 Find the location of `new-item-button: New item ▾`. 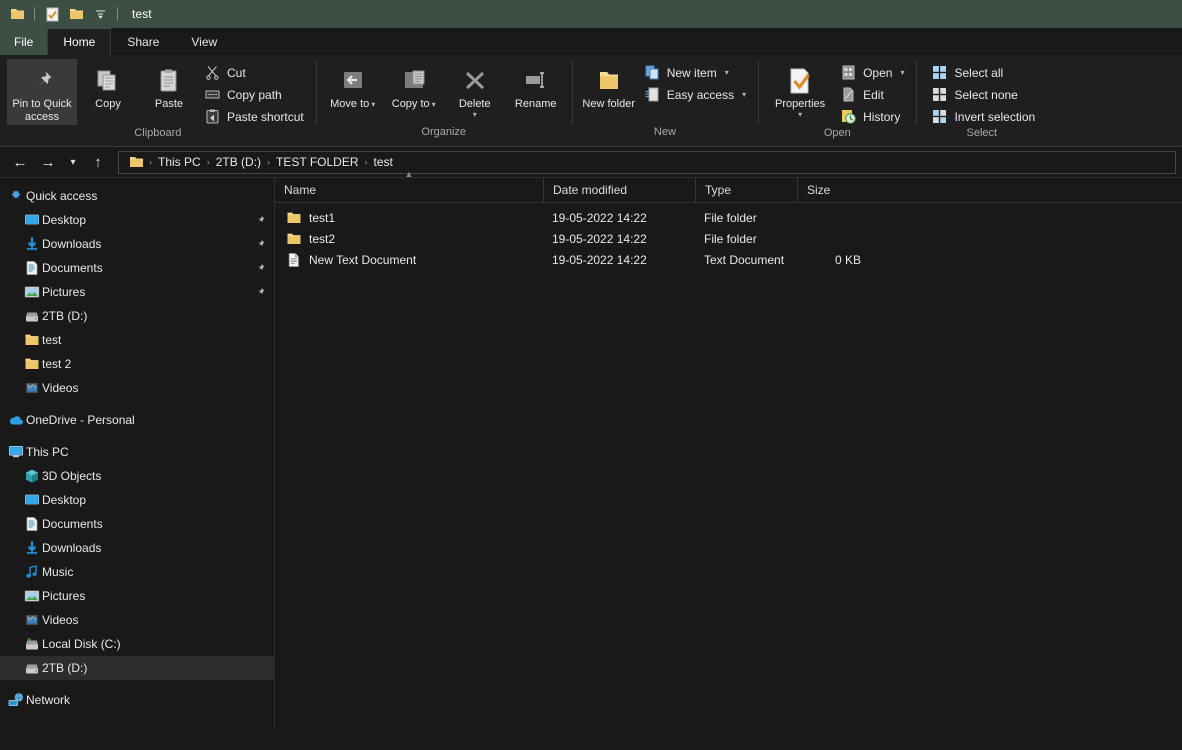

new-item-button: New item ▾ is located at coordinates (696, 72).